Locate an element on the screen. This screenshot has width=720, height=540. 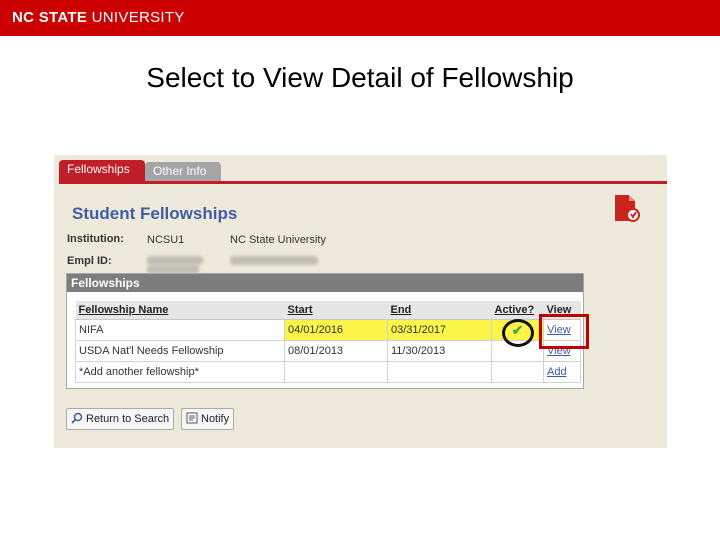
search-icon is located at coordinates (77, 418).